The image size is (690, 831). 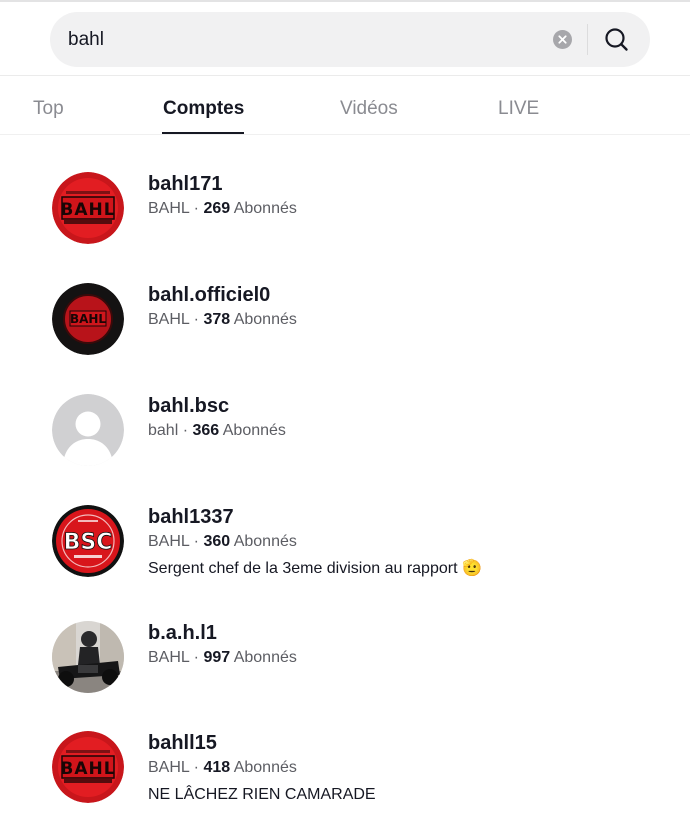 I want to click on account-username: b.a.h.l1, so click(x=222, y=633).